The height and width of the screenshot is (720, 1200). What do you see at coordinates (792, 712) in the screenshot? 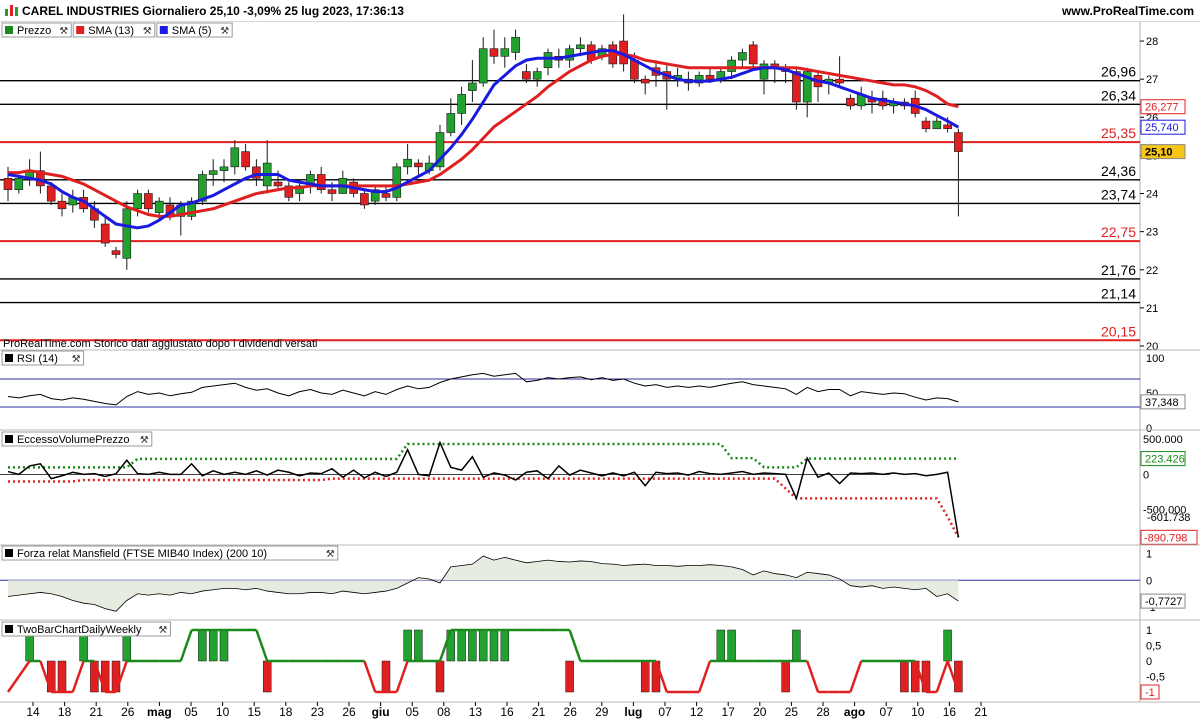
I see `x-tick-label: 25` at bounding box center [792, 712].